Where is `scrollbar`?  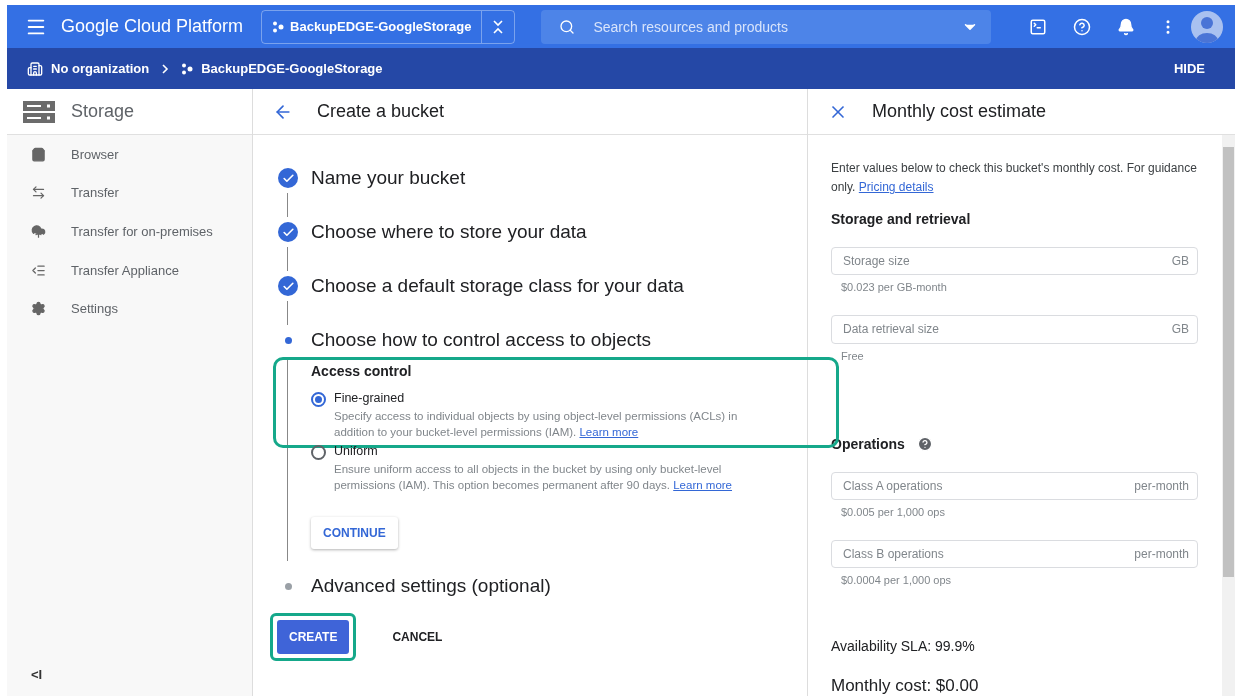
scrollbar is located at coordinates (1228, 415).